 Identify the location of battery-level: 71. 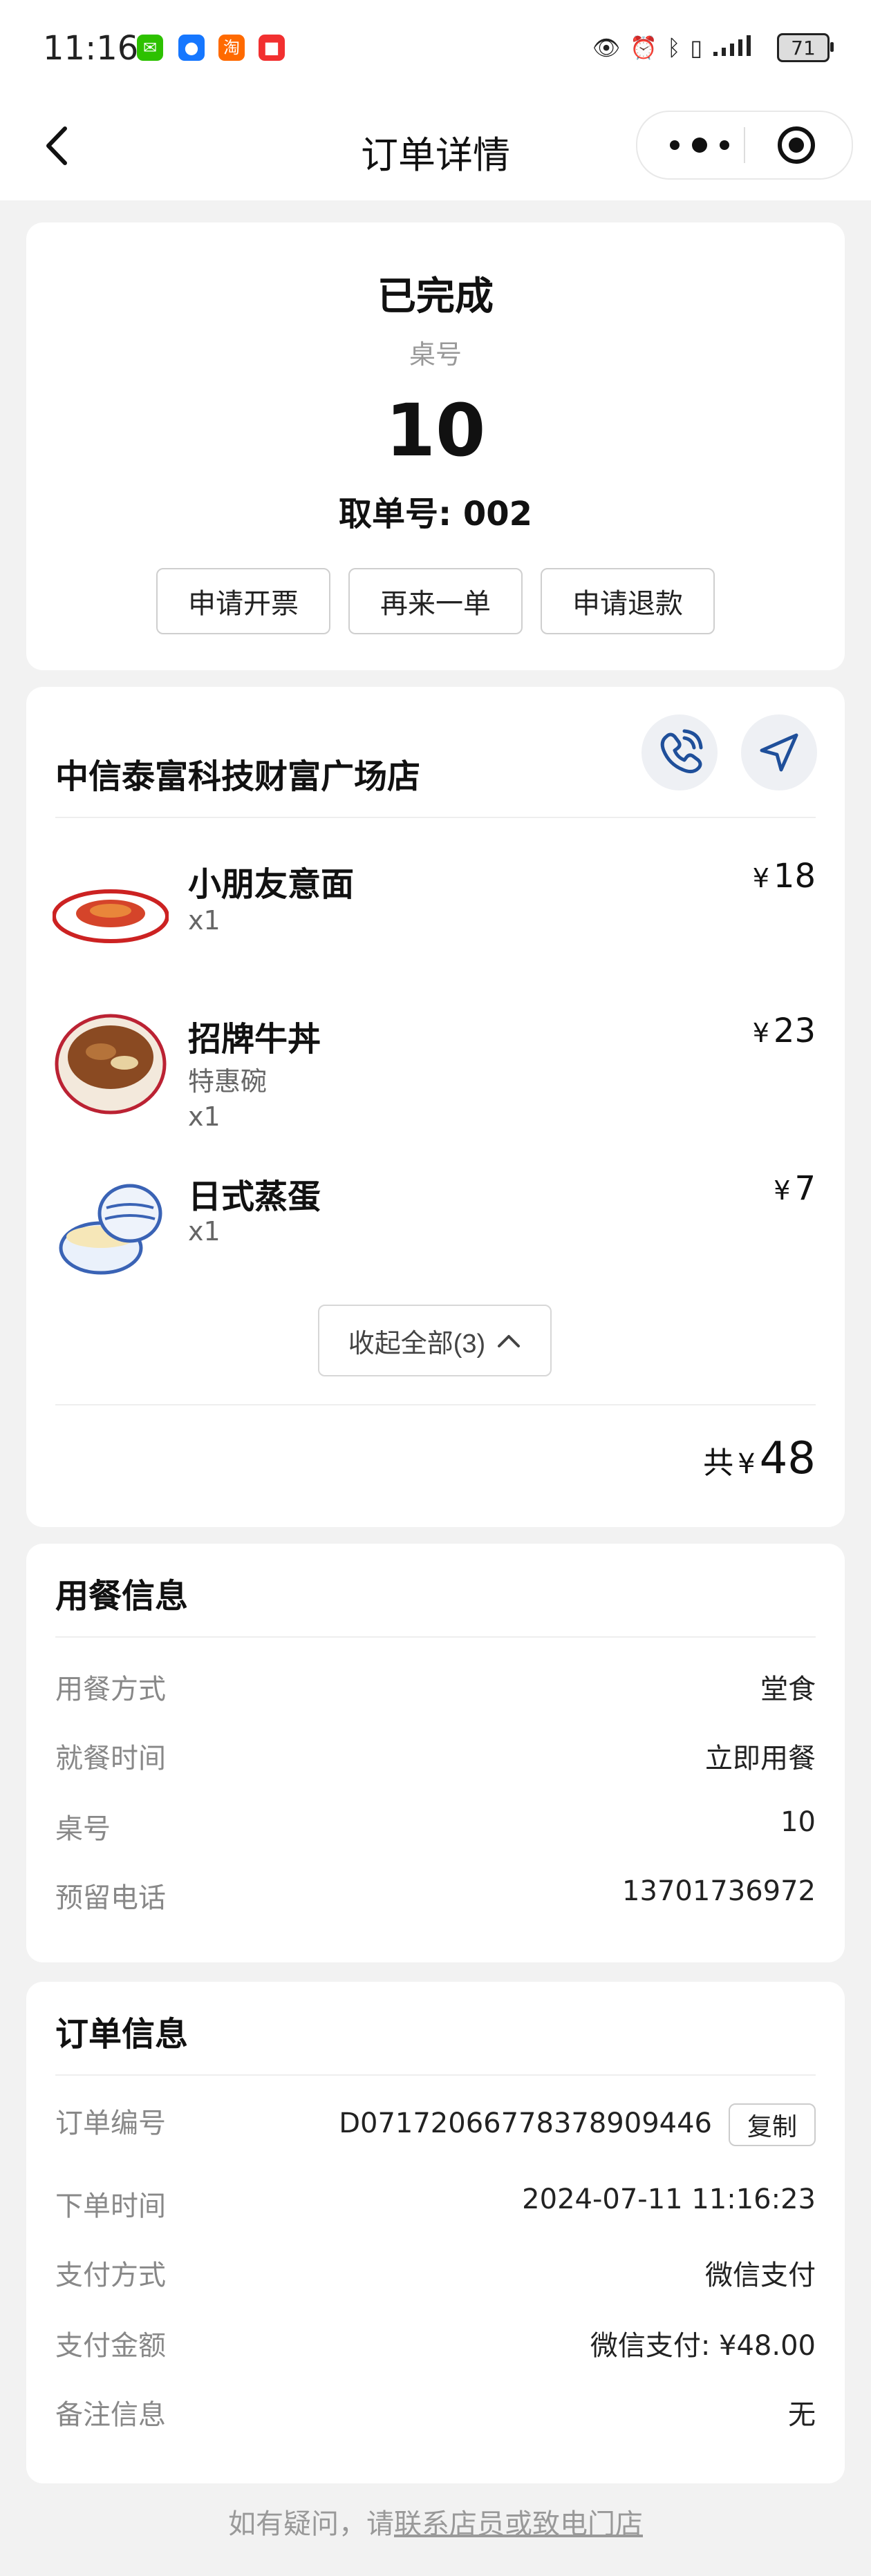
(804, 47).